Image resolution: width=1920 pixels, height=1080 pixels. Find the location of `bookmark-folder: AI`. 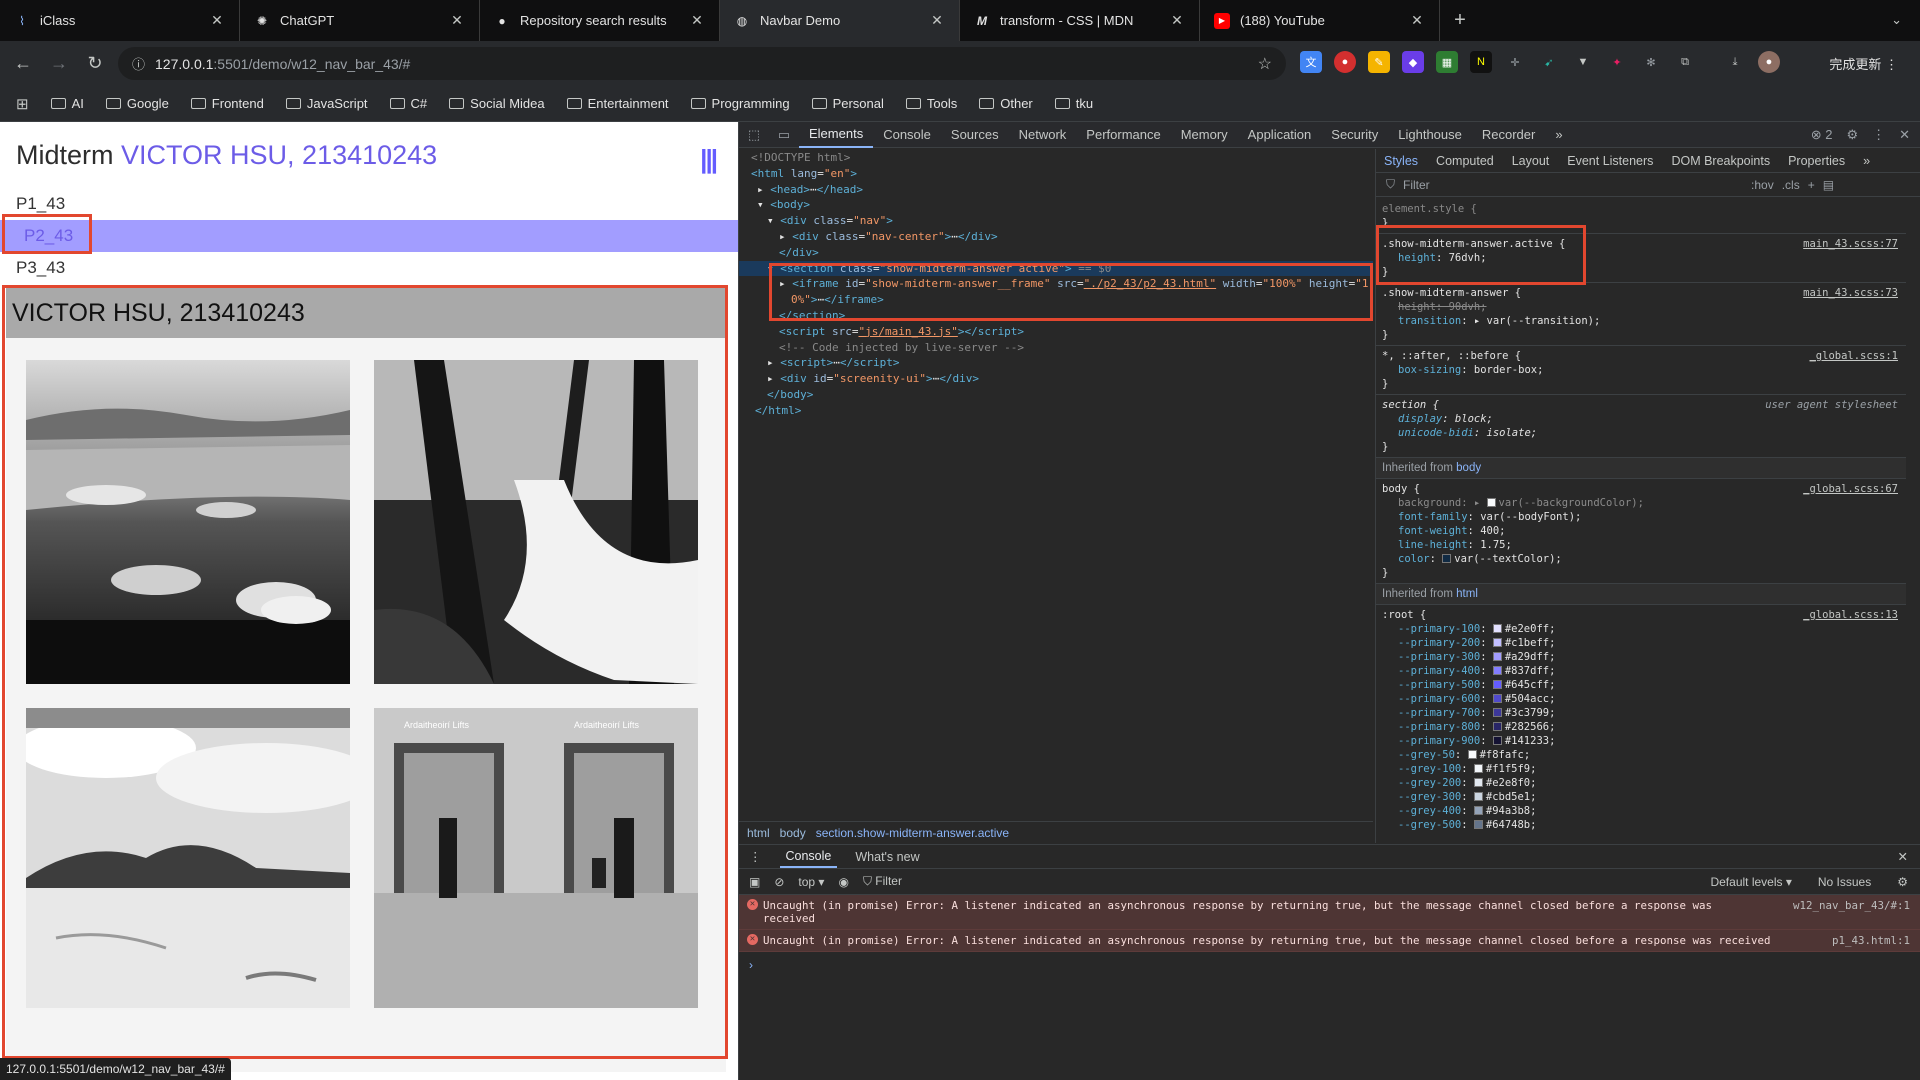

bookmark-folder: AI is located at coordinates (67, 103).